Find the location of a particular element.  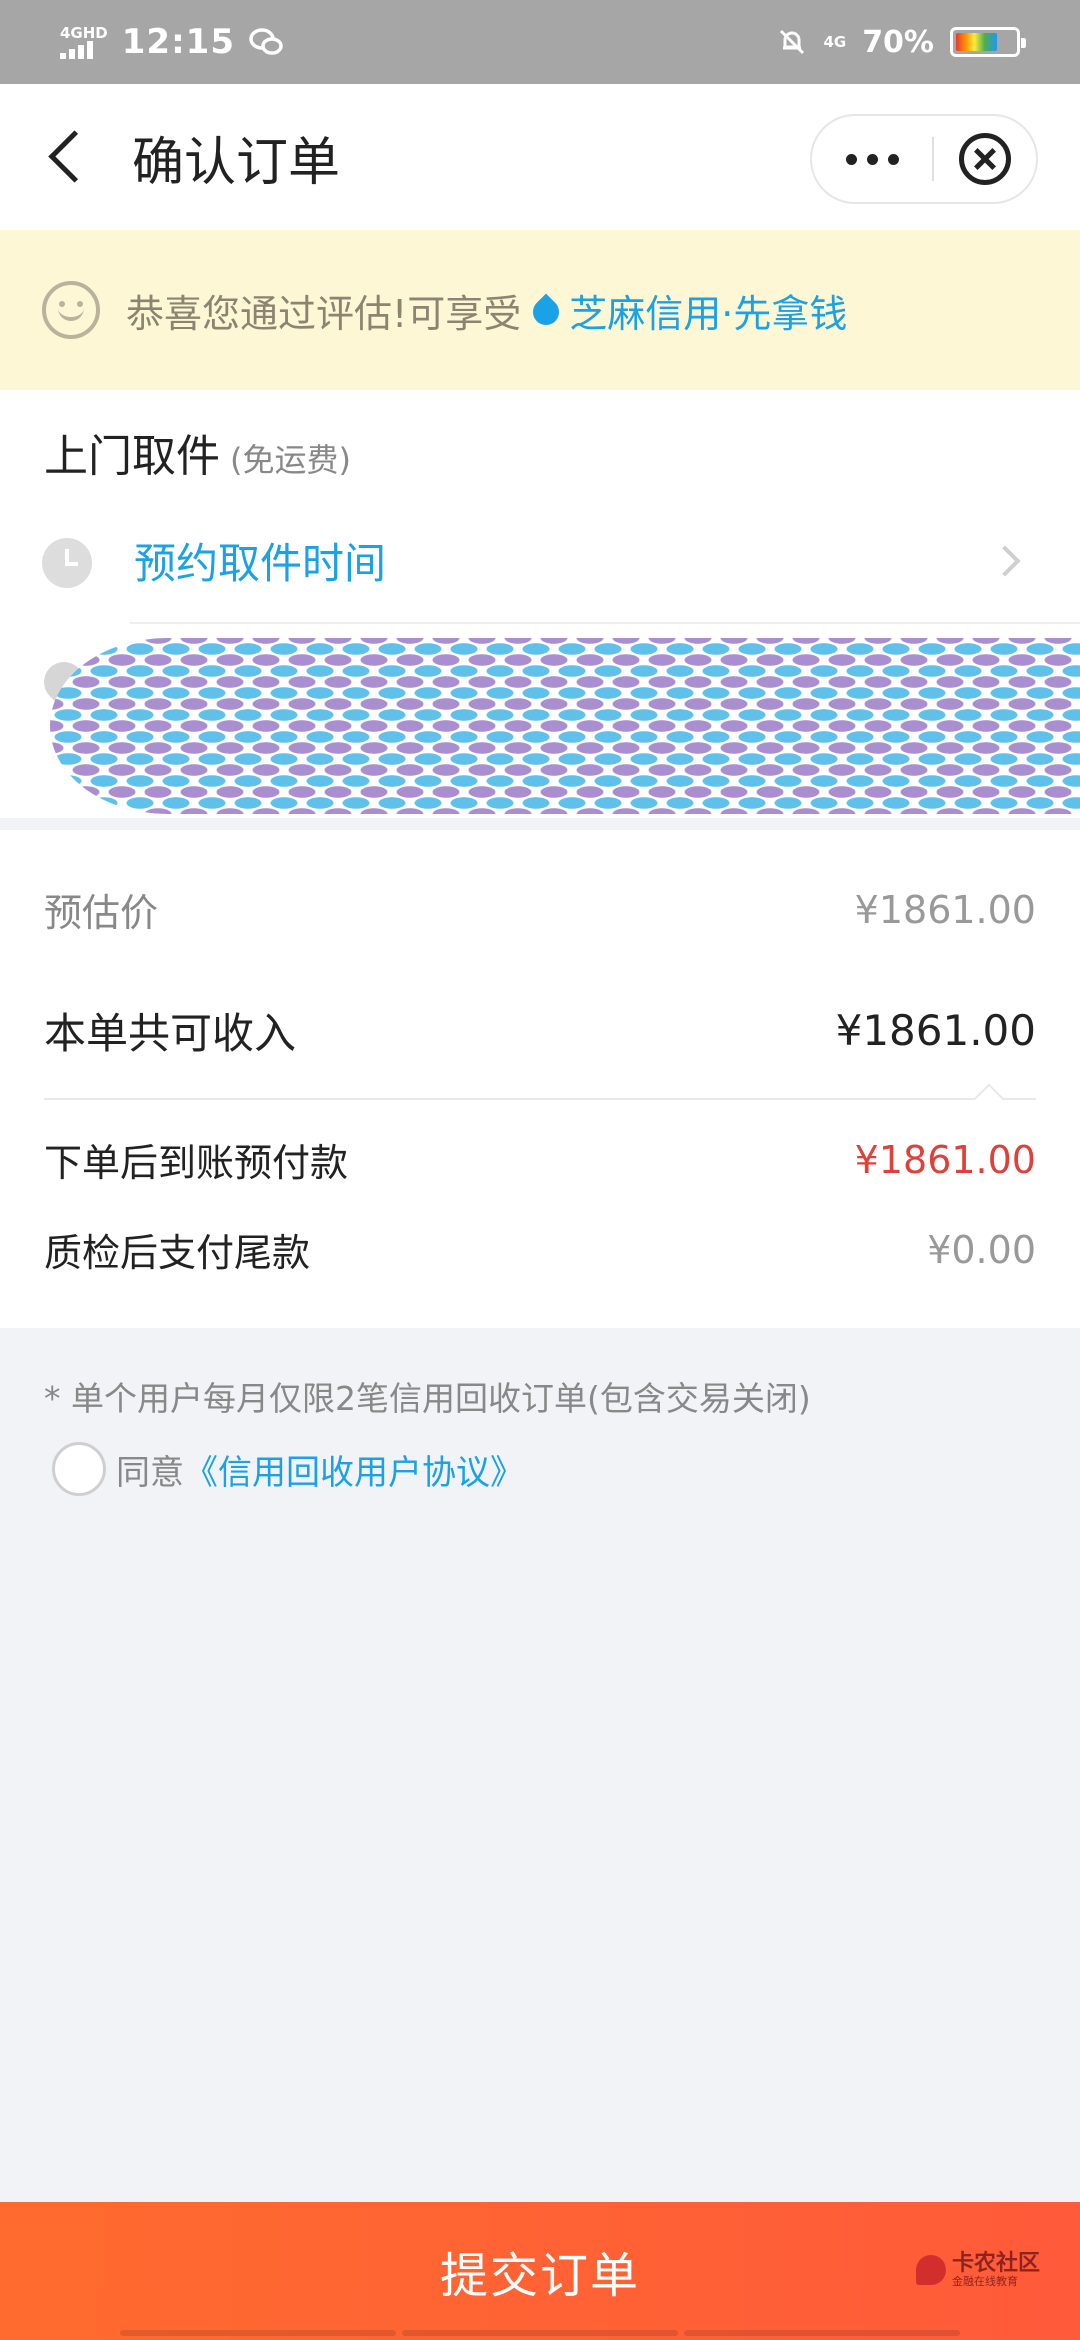

watermark: 卡农社区 金融在线教育 is located at coordinates (977, 2269).